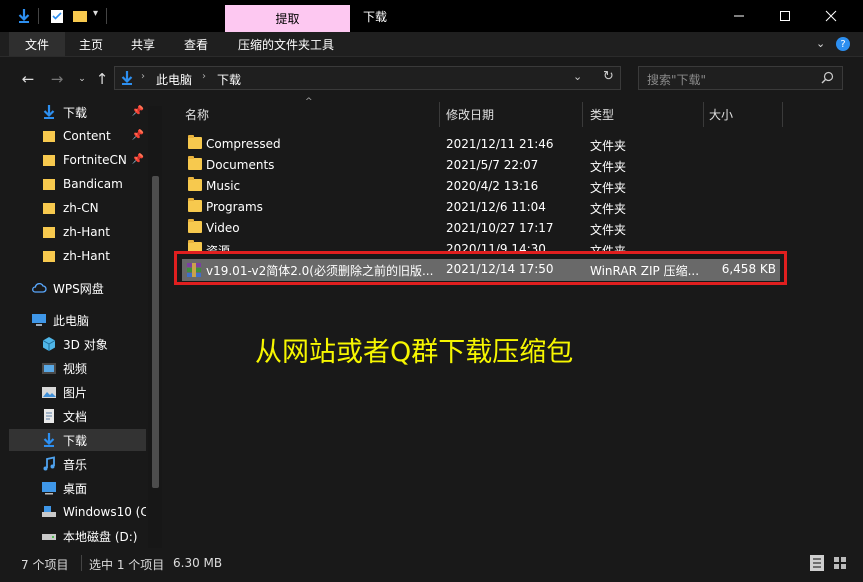 The height and width of the screenshot is (582, 863). I want to click on sidebar-item-drive-d: 本地磁盘 (D:), so click(77, 536).